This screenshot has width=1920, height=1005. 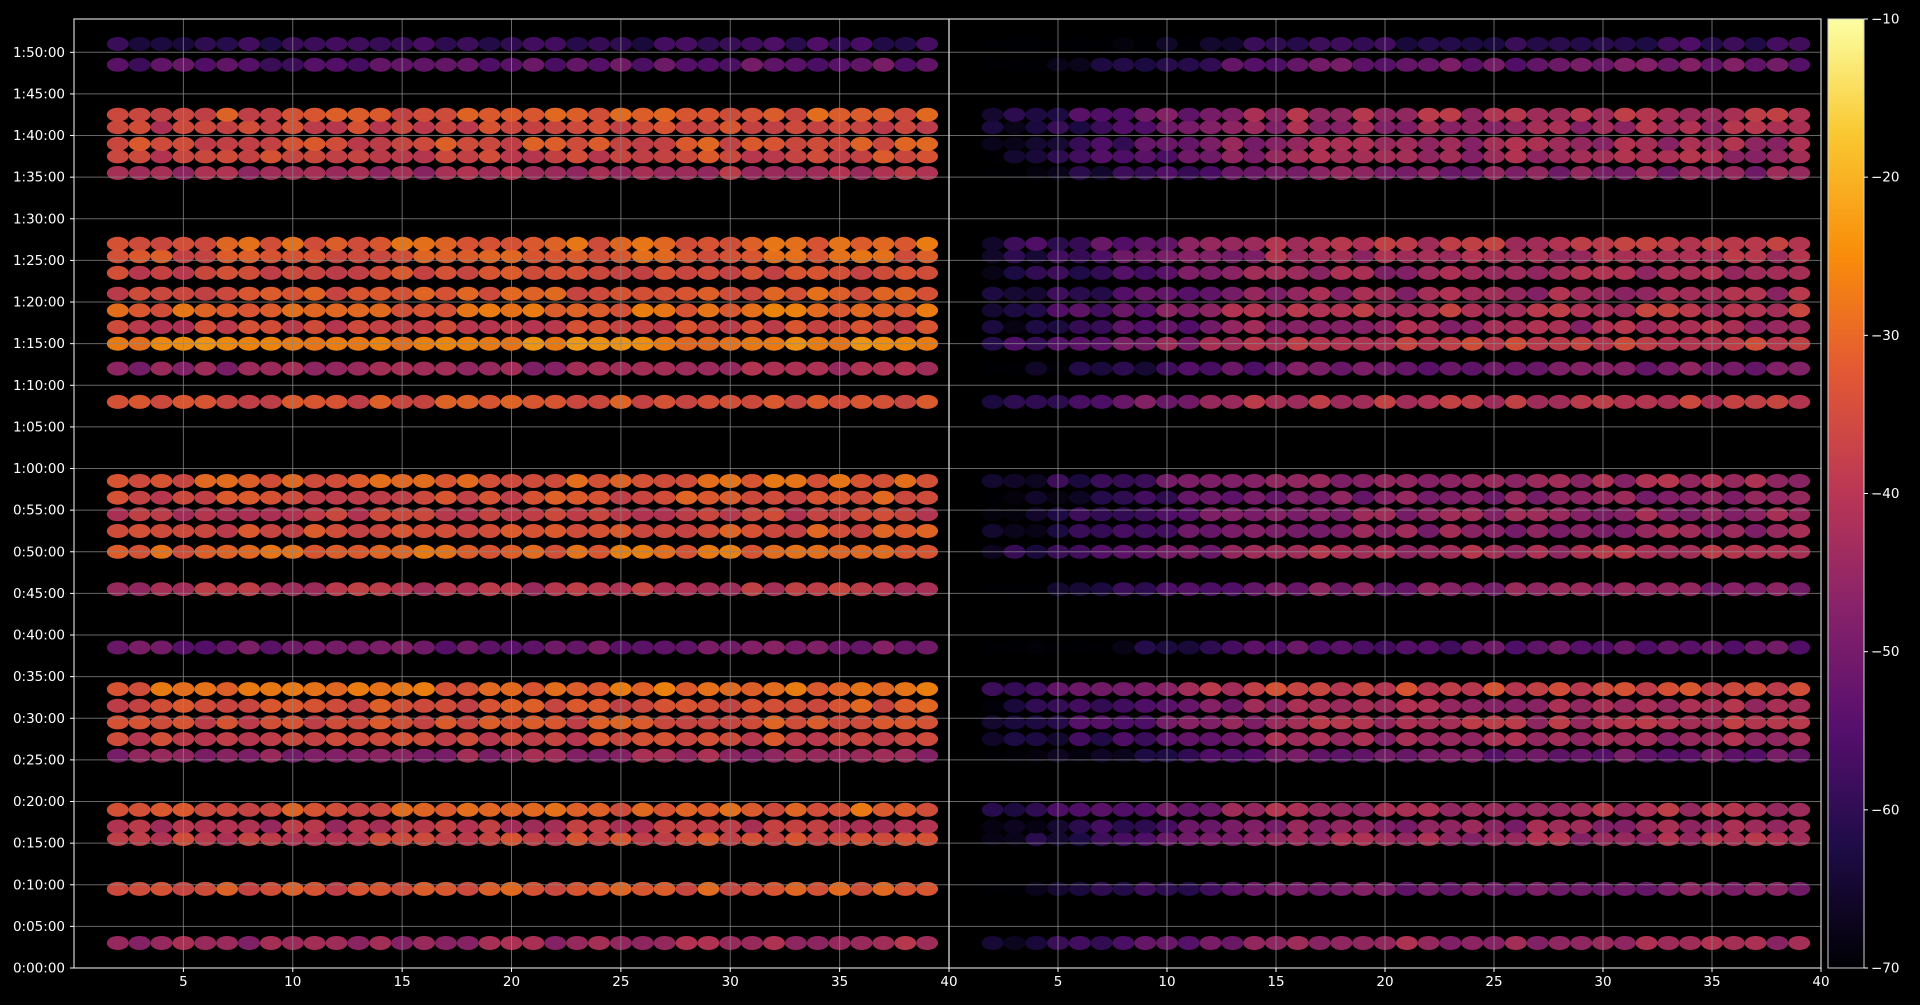 I want to click on y-tick-label: 1:00:00, so click(x=39, y=469).